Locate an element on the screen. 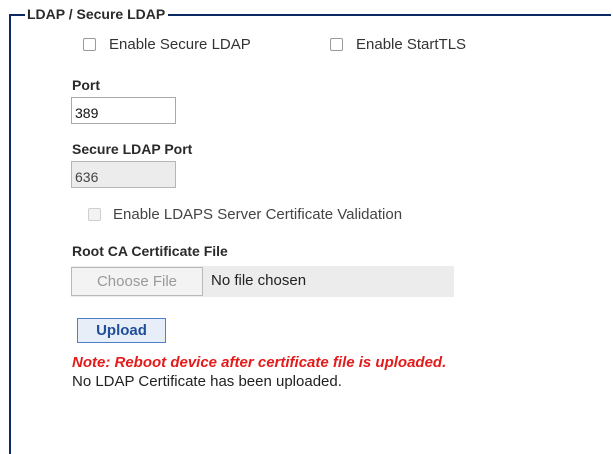 The height and width of the screenshot is (454, 613). certificate-status-text: No LDAP Certificate has been uploaded. is located at coordinates (207, 381).